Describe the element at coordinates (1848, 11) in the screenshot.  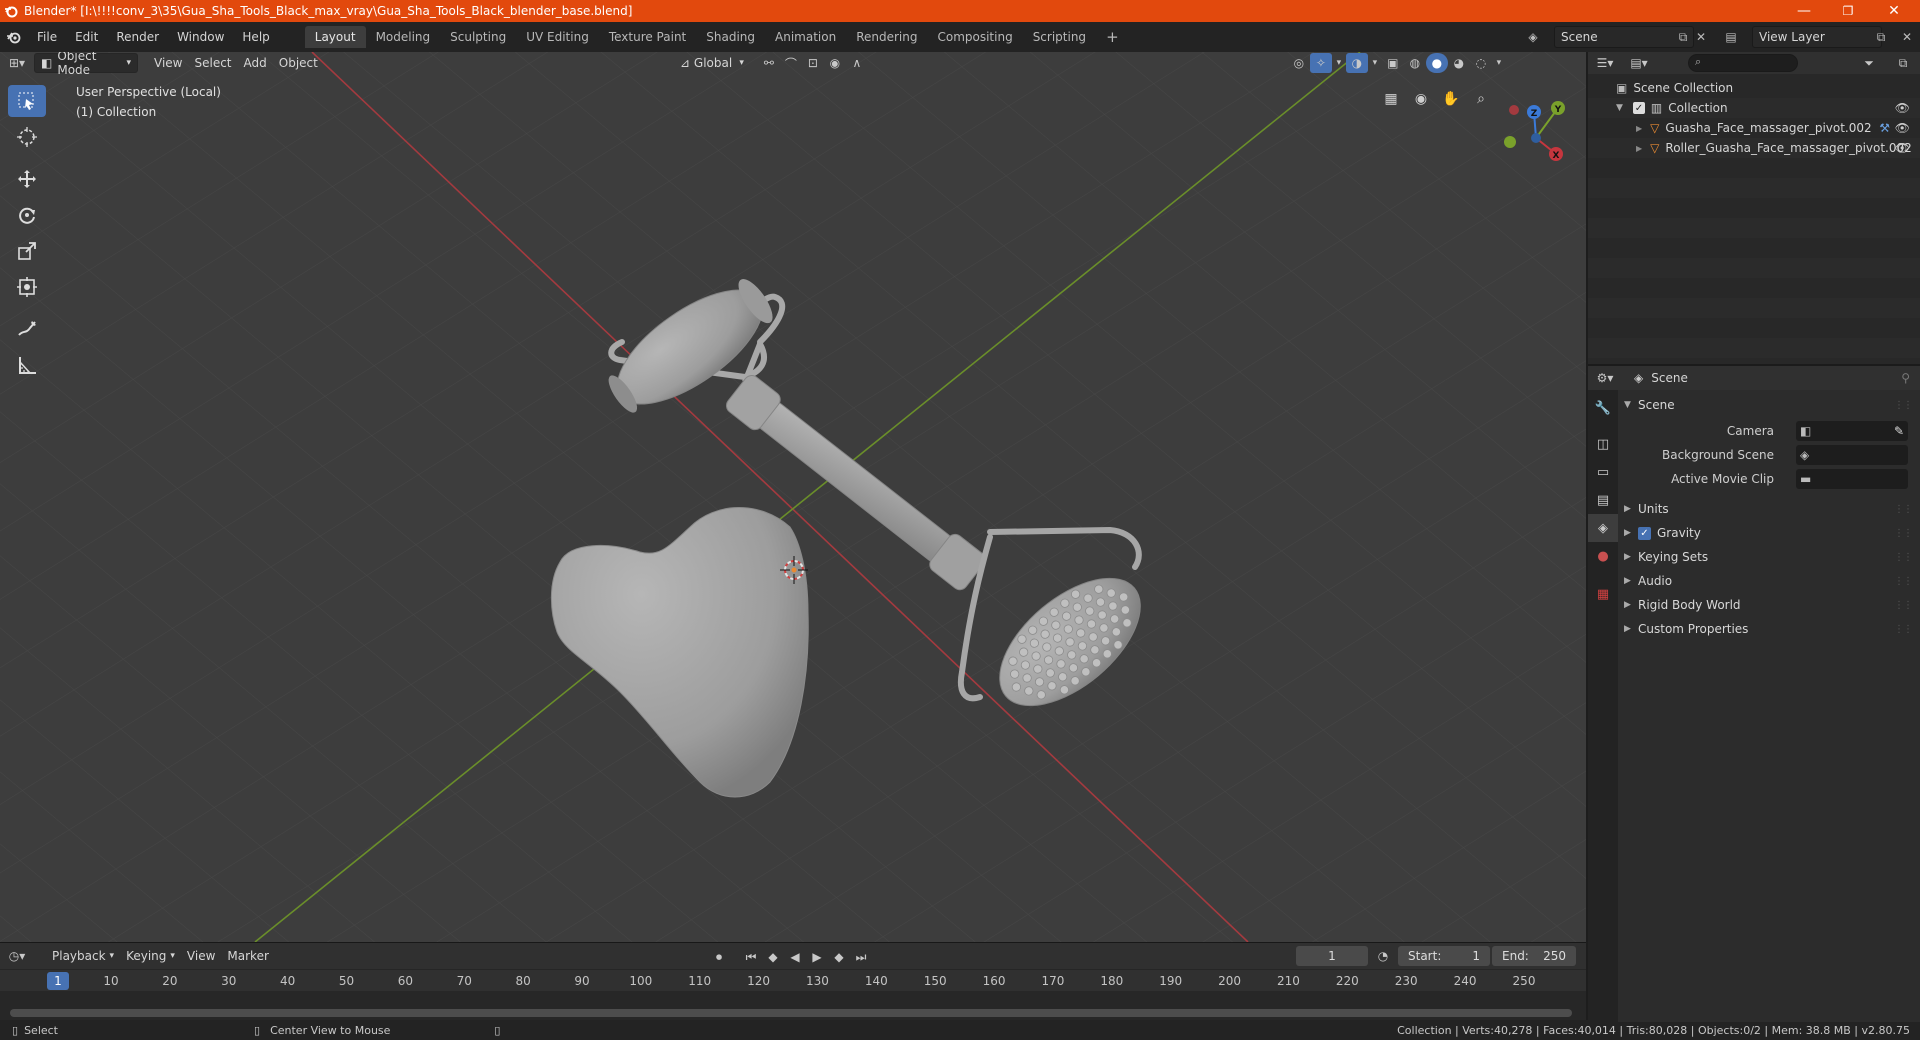
I see `restore-button: ❐` at that location.